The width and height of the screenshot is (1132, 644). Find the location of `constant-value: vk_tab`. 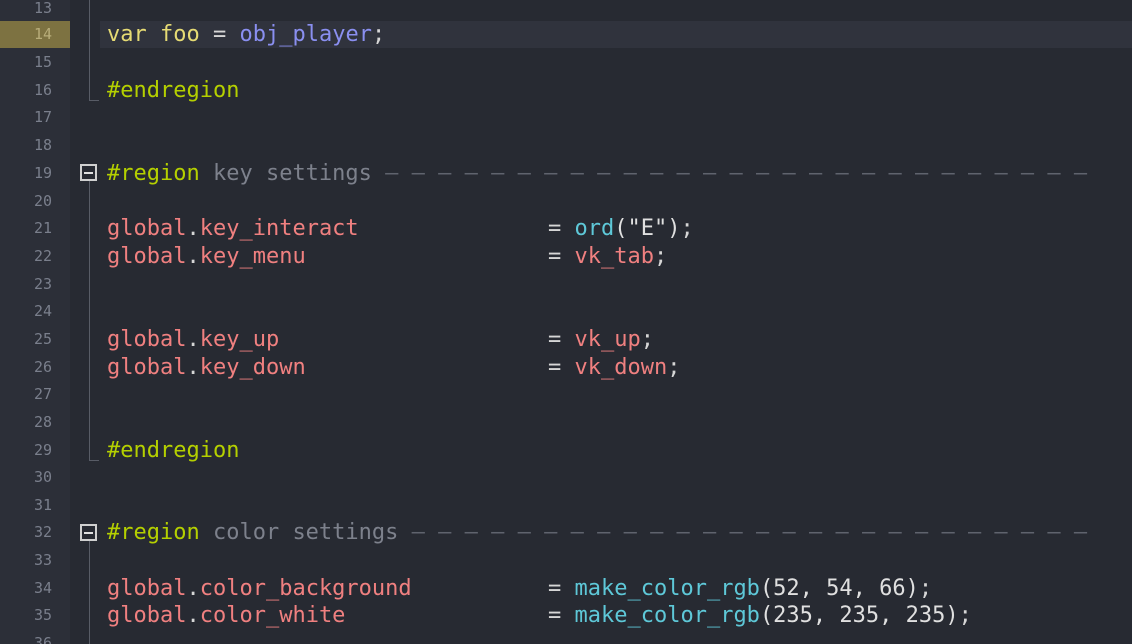

constant-value: vk_tab is located at coordinates (614, 256).